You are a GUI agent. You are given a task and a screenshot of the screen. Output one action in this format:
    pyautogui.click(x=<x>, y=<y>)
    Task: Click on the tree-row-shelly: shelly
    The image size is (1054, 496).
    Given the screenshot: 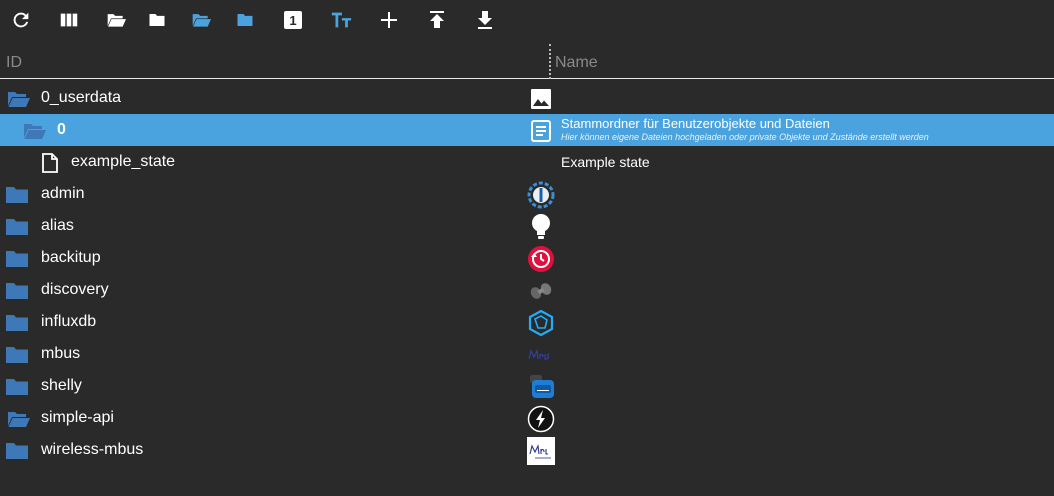 What is the action you would take?
    pyautogui.click(x=527, y=386)
    